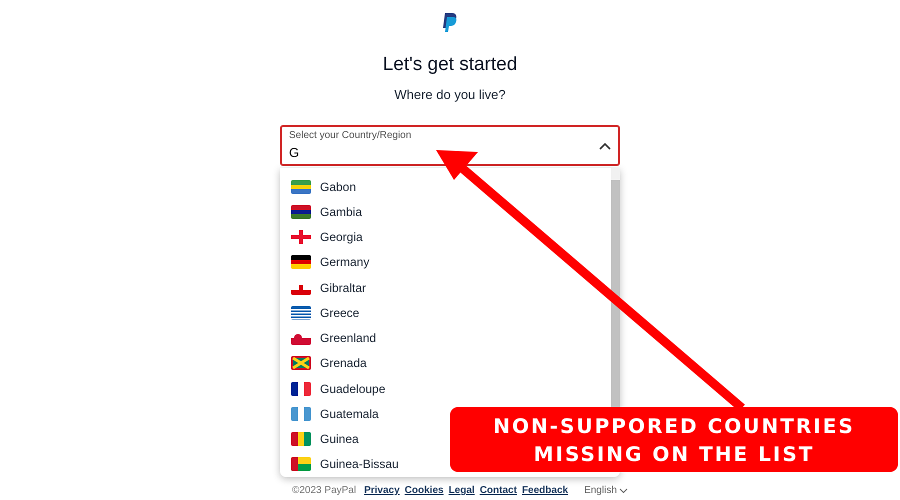 Image resolution: width=900 pixels, height=500 pixels. I want to click on callout-text: NON-SUPPORED COUNTRIES, so click(674, 426).